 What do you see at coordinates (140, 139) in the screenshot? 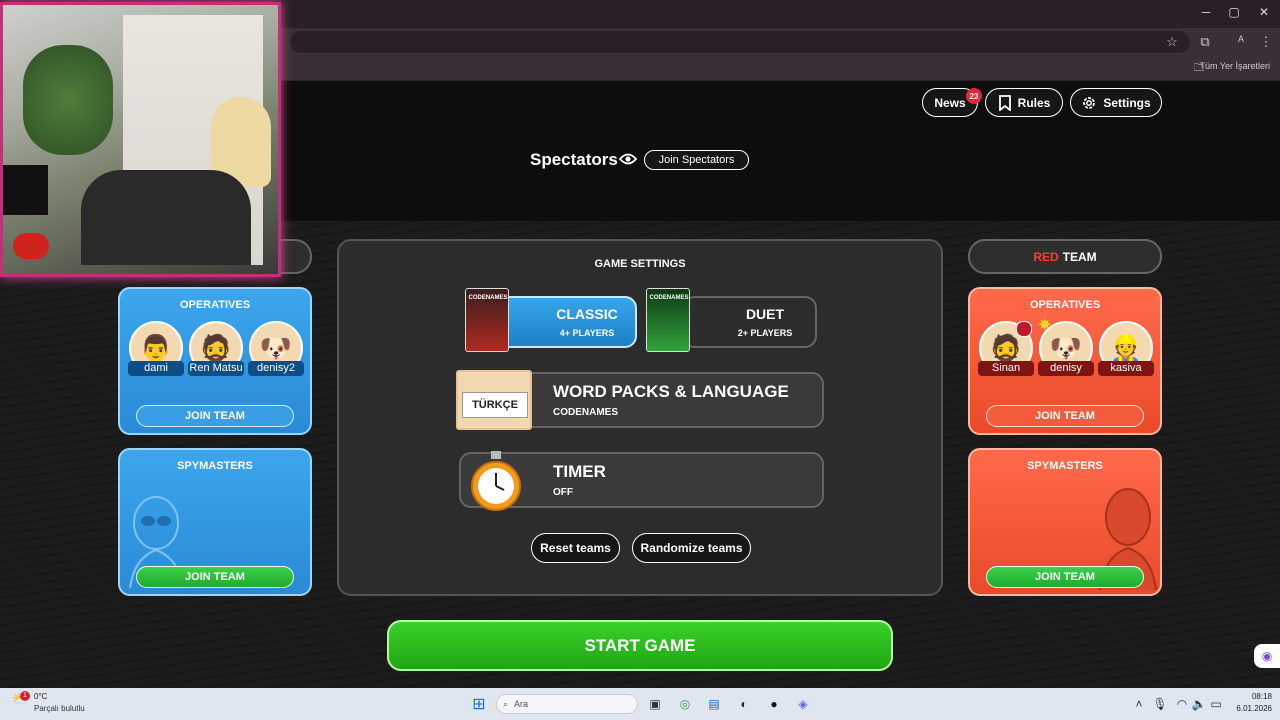
I see `webcam-overlay` at bounding box center [140, 139].